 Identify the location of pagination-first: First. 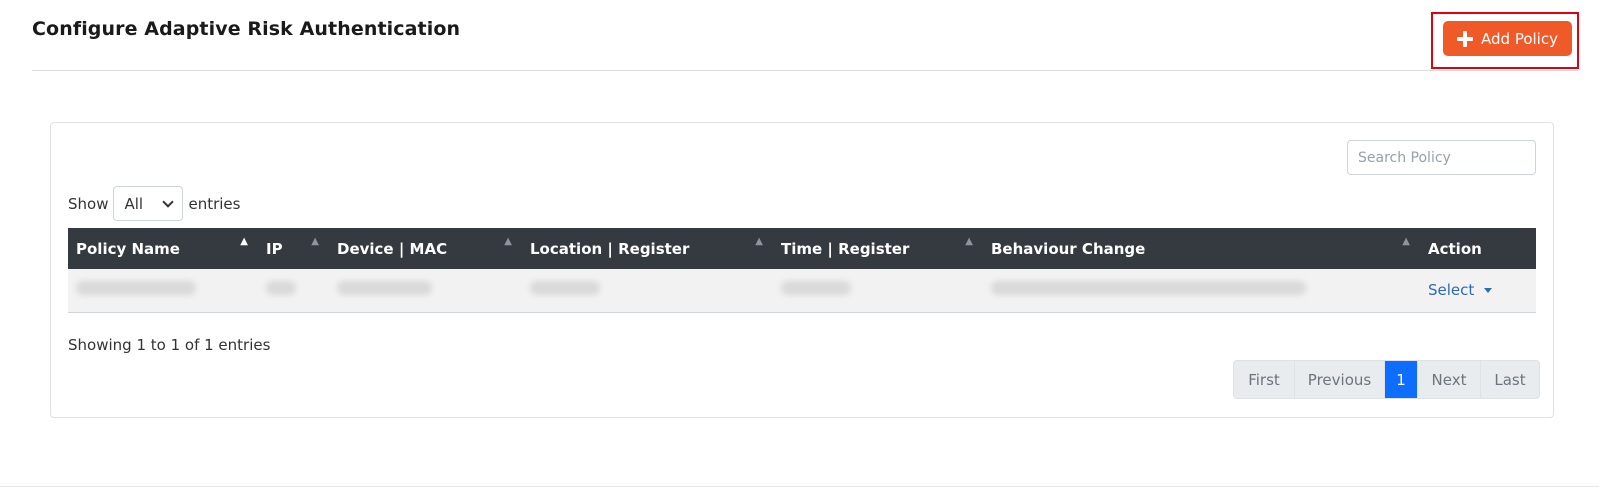
(1264, 379).